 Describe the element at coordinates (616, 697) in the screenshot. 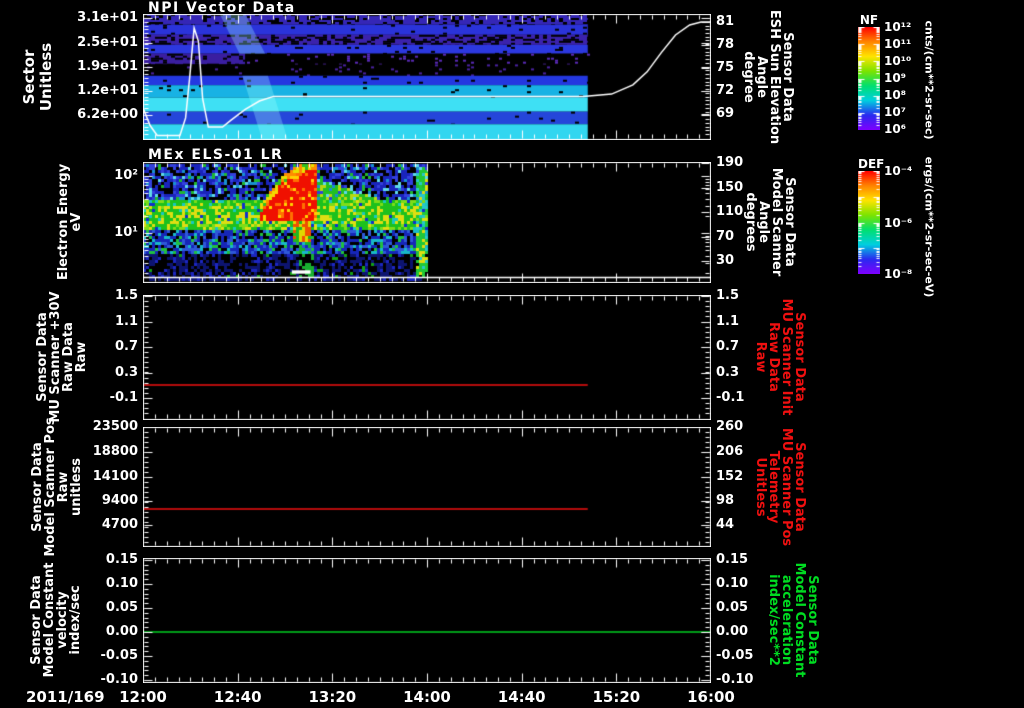

I see `time-tick-label: 15:20` at that location.